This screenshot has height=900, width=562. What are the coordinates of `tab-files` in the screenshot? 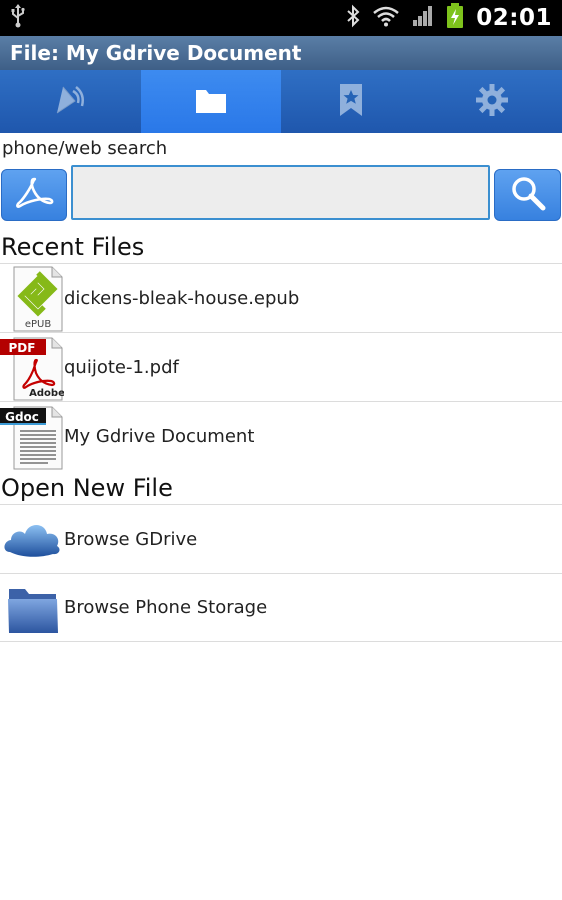 It's located at (210, 101).